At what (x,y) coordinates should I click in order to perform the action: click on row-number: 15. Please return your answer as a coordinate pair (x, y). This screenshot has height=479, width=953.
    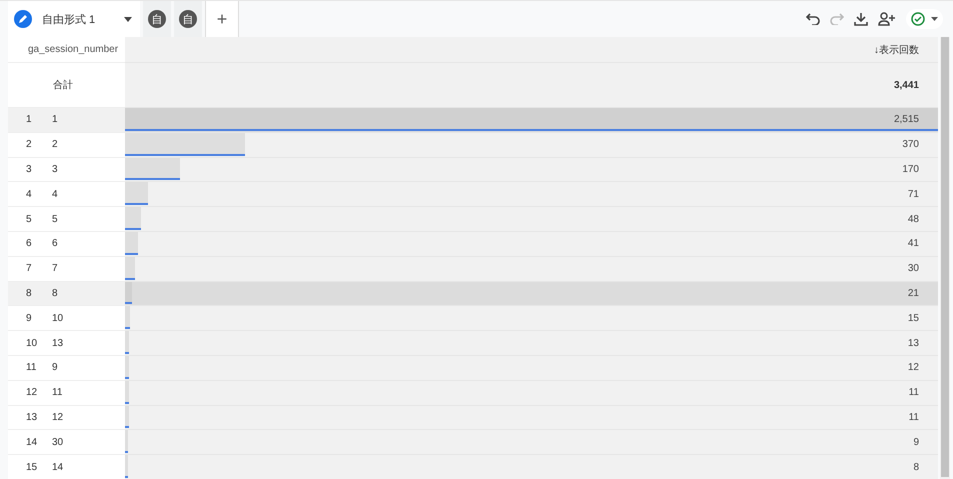
    Looking at the image, I should click on (32, 467).